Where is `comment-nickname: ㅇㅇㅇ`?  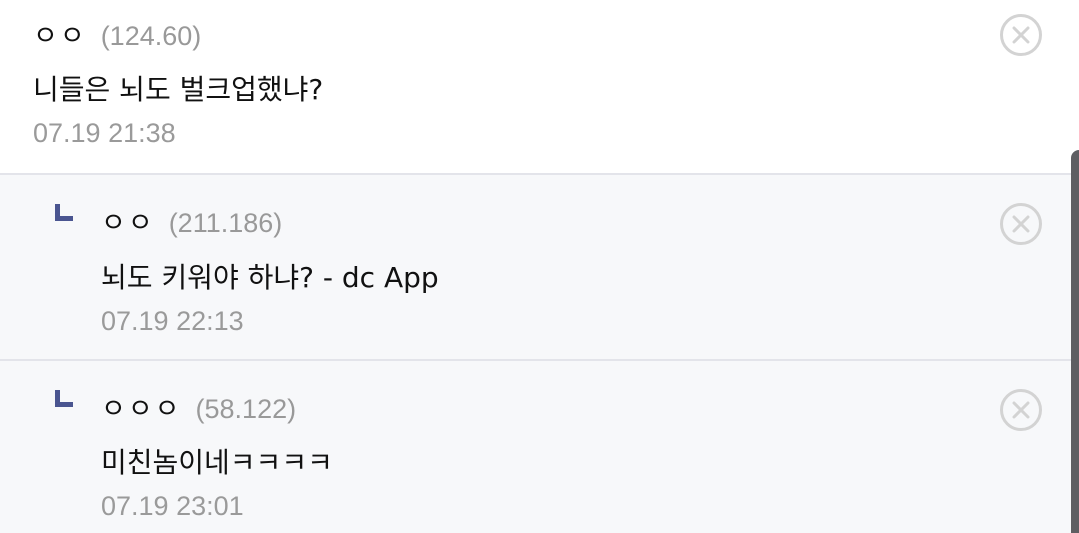
comment-nickname: ㅇㅇㅇ is located at coordinates (141, 406).